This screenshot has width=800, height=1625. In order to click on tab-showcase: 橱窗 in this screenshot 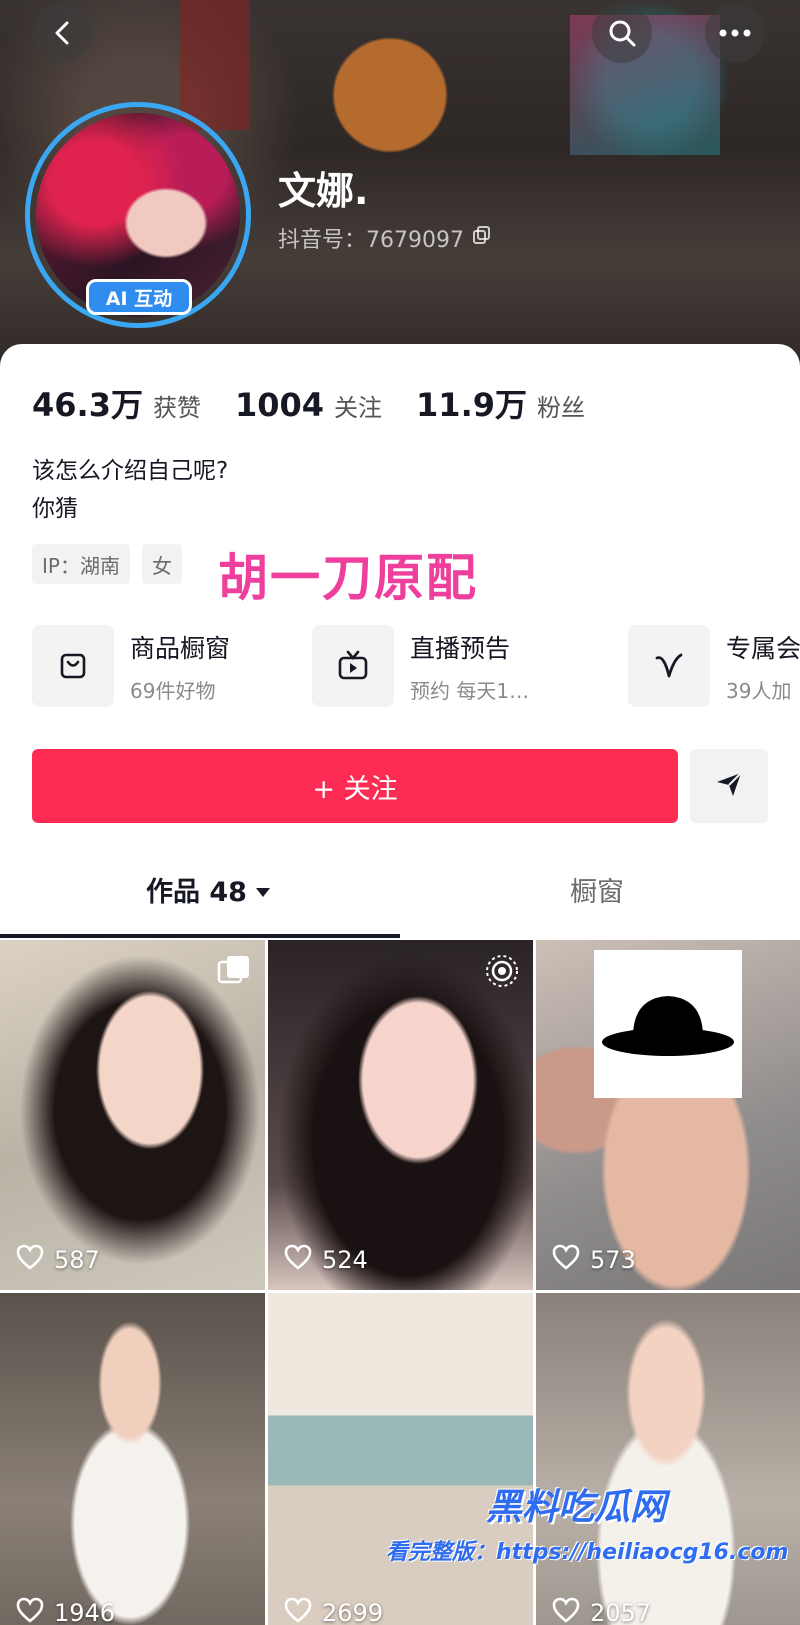, I will do `click(597, 889)`.